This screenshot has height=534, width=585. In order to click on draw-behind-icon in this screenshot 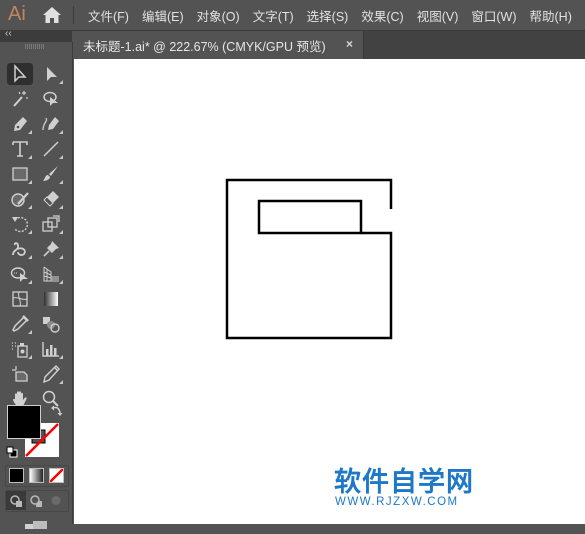, I will do `click(36, 501)`.